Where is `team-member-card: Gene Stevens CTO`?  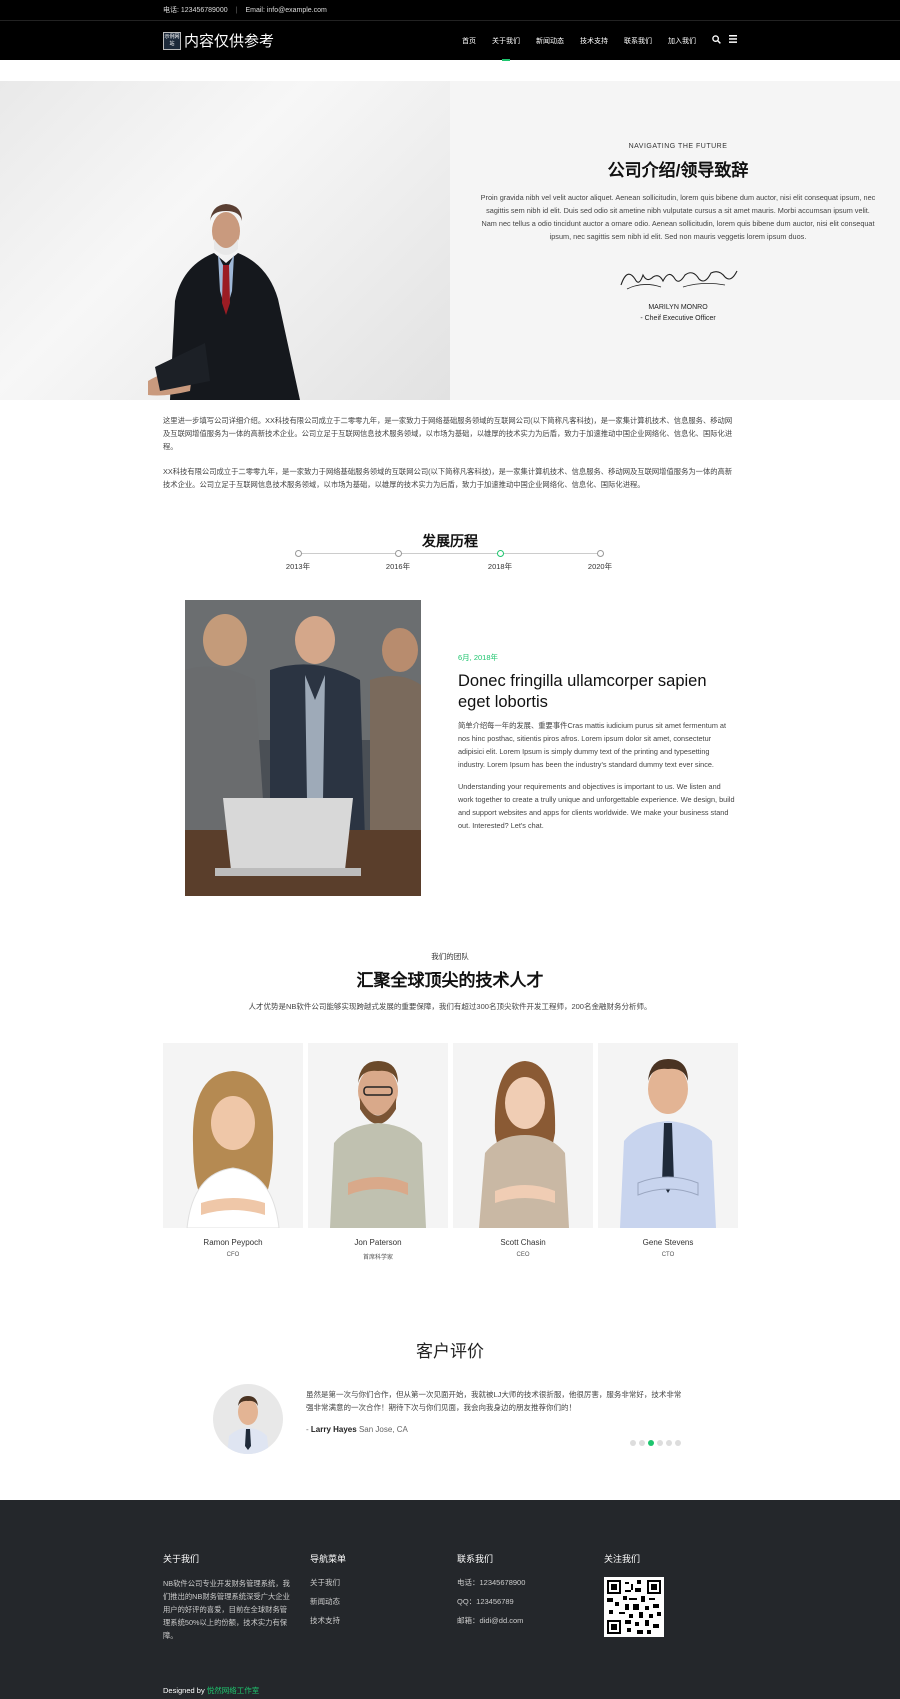 team-member-card: Gene Stevens CTO is located at coordinates (668, 1152).